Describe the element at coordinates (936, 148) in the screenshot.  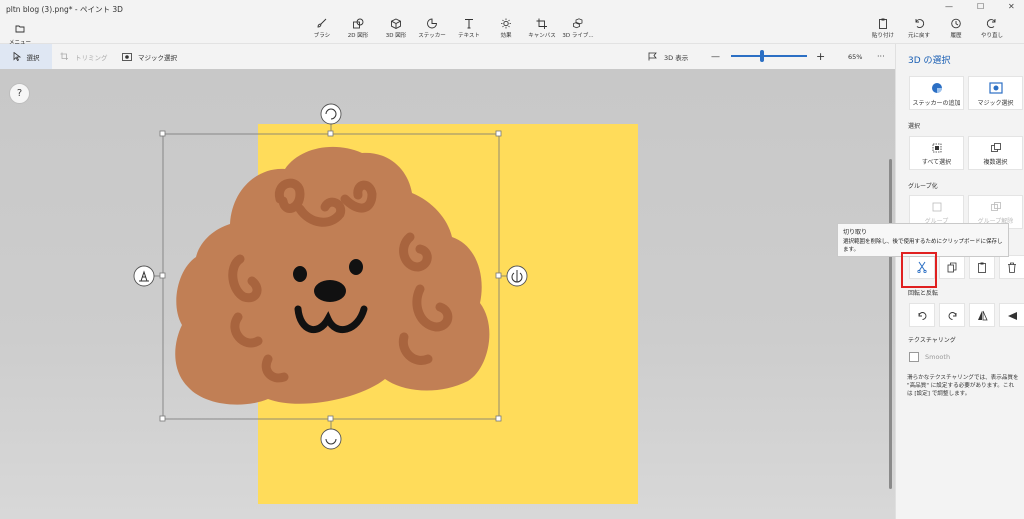
I see `select-all-icon` at that location.